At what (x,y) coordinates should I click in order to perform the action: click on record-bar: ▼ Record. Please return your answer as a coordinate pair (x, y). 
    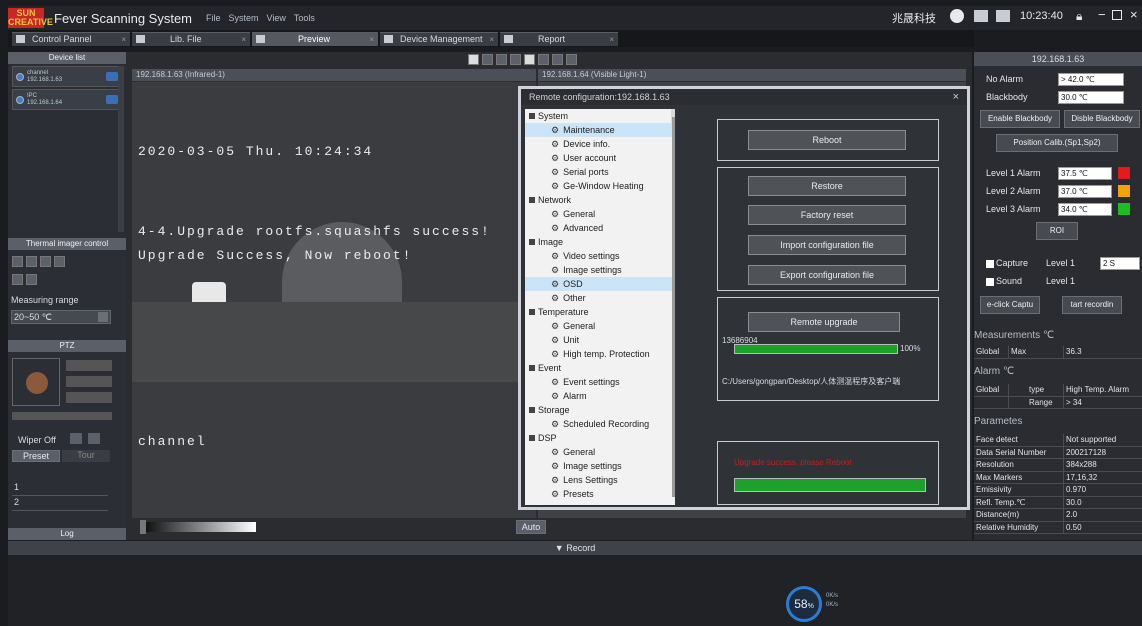
    Looking at the image, I should click on (575, 548).